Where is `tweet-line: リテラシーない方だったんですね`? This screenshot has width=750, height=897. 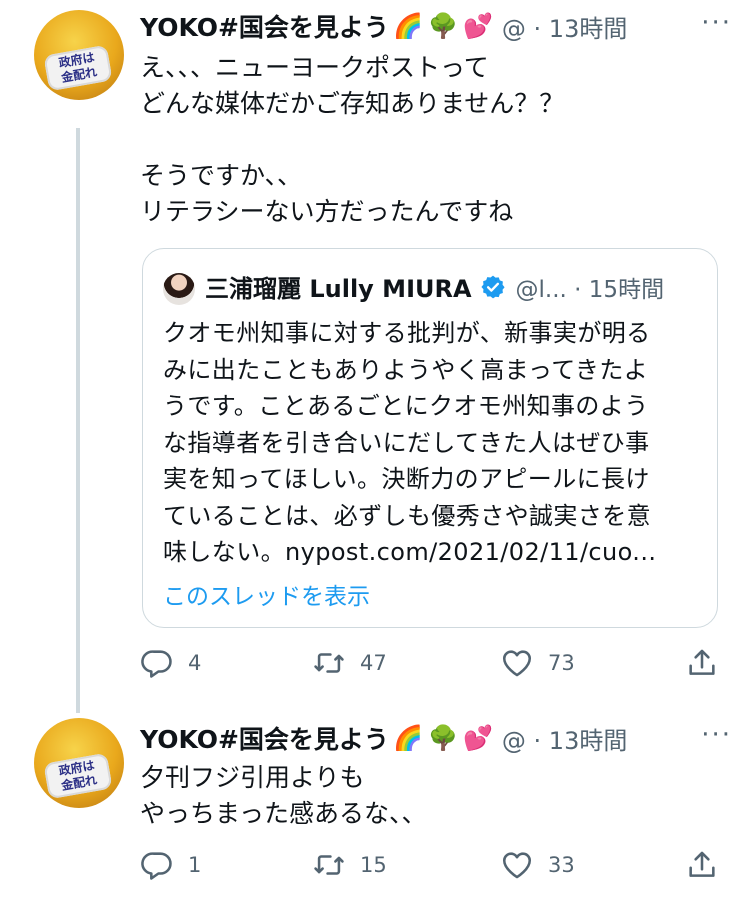
tweet-line: リテラシーない方だったんですね is located at coordinates (327, 211).